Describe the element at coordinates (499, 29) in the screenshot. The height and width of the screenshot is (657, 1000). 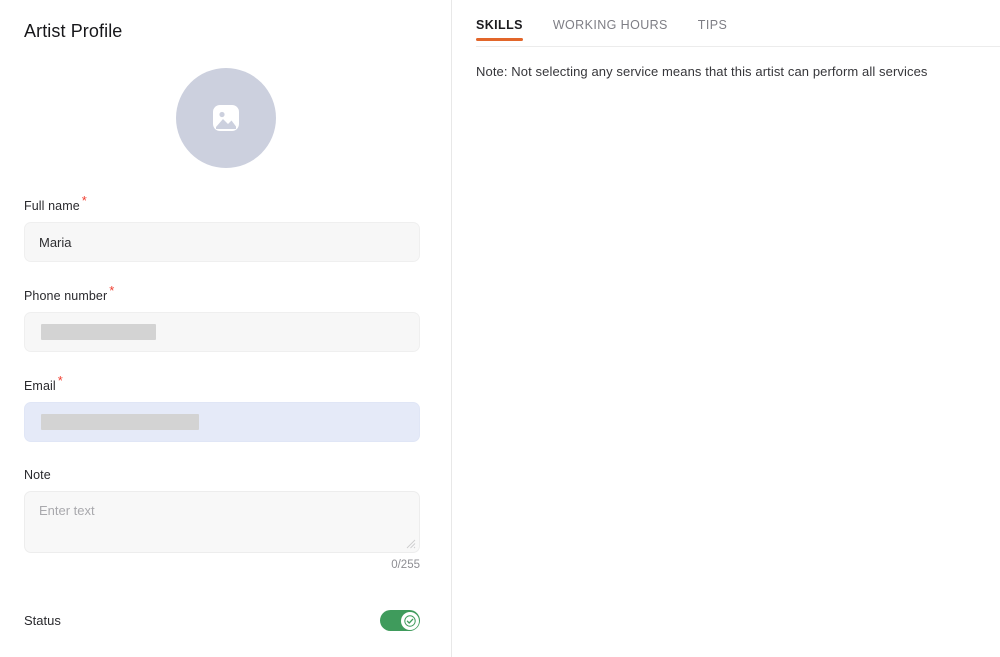
I see `tab-skills: SKILLS` at that location.